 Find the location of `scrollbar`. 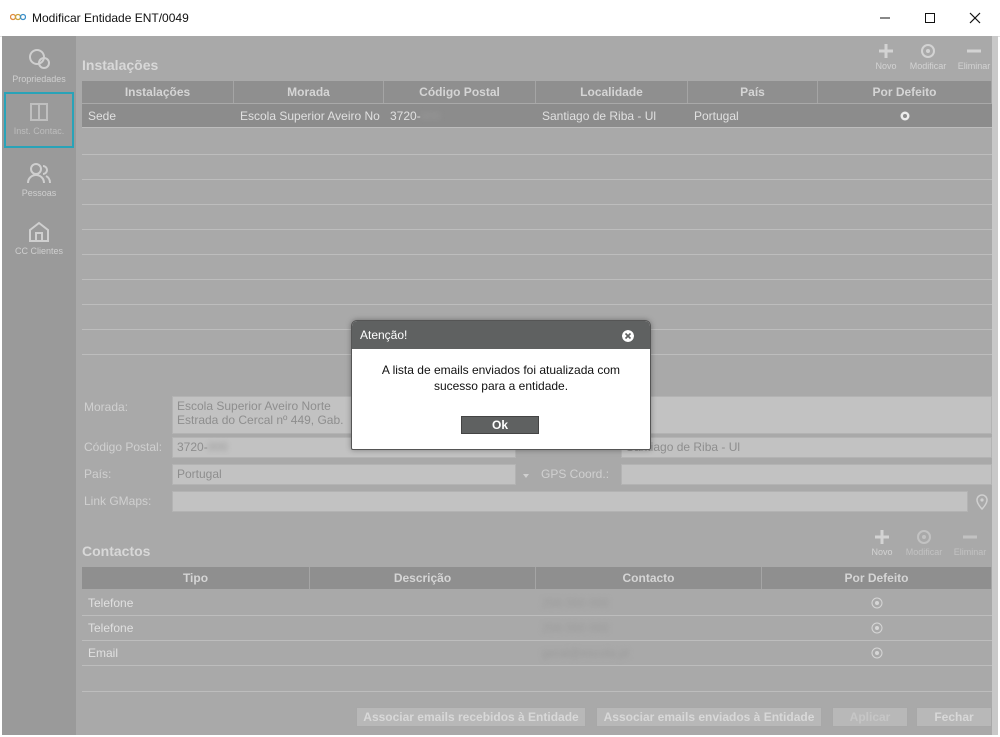

scrollbar is located at coordinates (995, 385).